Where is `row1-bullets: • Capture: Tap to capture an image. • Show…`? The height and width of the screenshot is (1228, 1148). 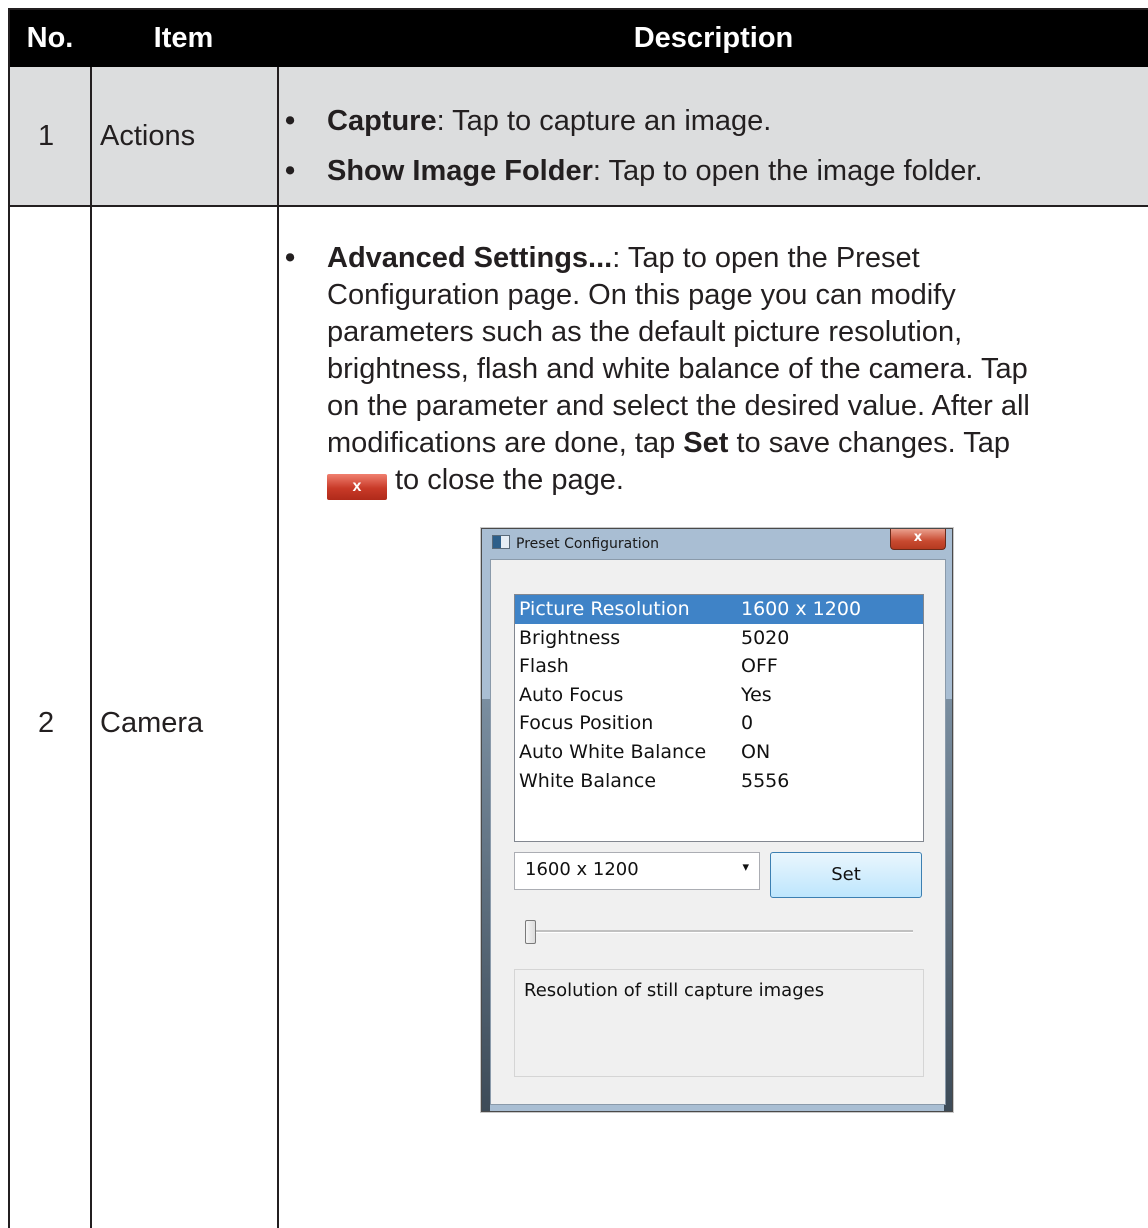
row1-bullets: • Capture: Tap to capture an image. • Show… is located at coordinates (707, 146).